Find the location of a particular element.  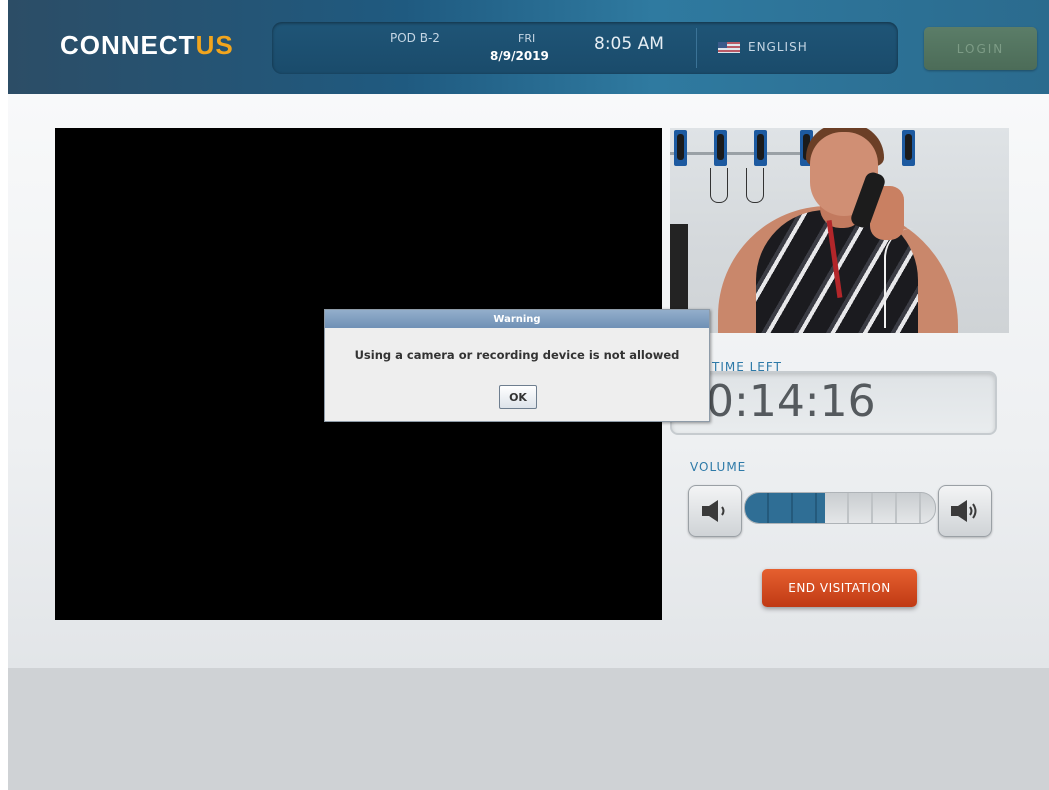

volume-label: VOLUME is located at coordinates (718, 467).